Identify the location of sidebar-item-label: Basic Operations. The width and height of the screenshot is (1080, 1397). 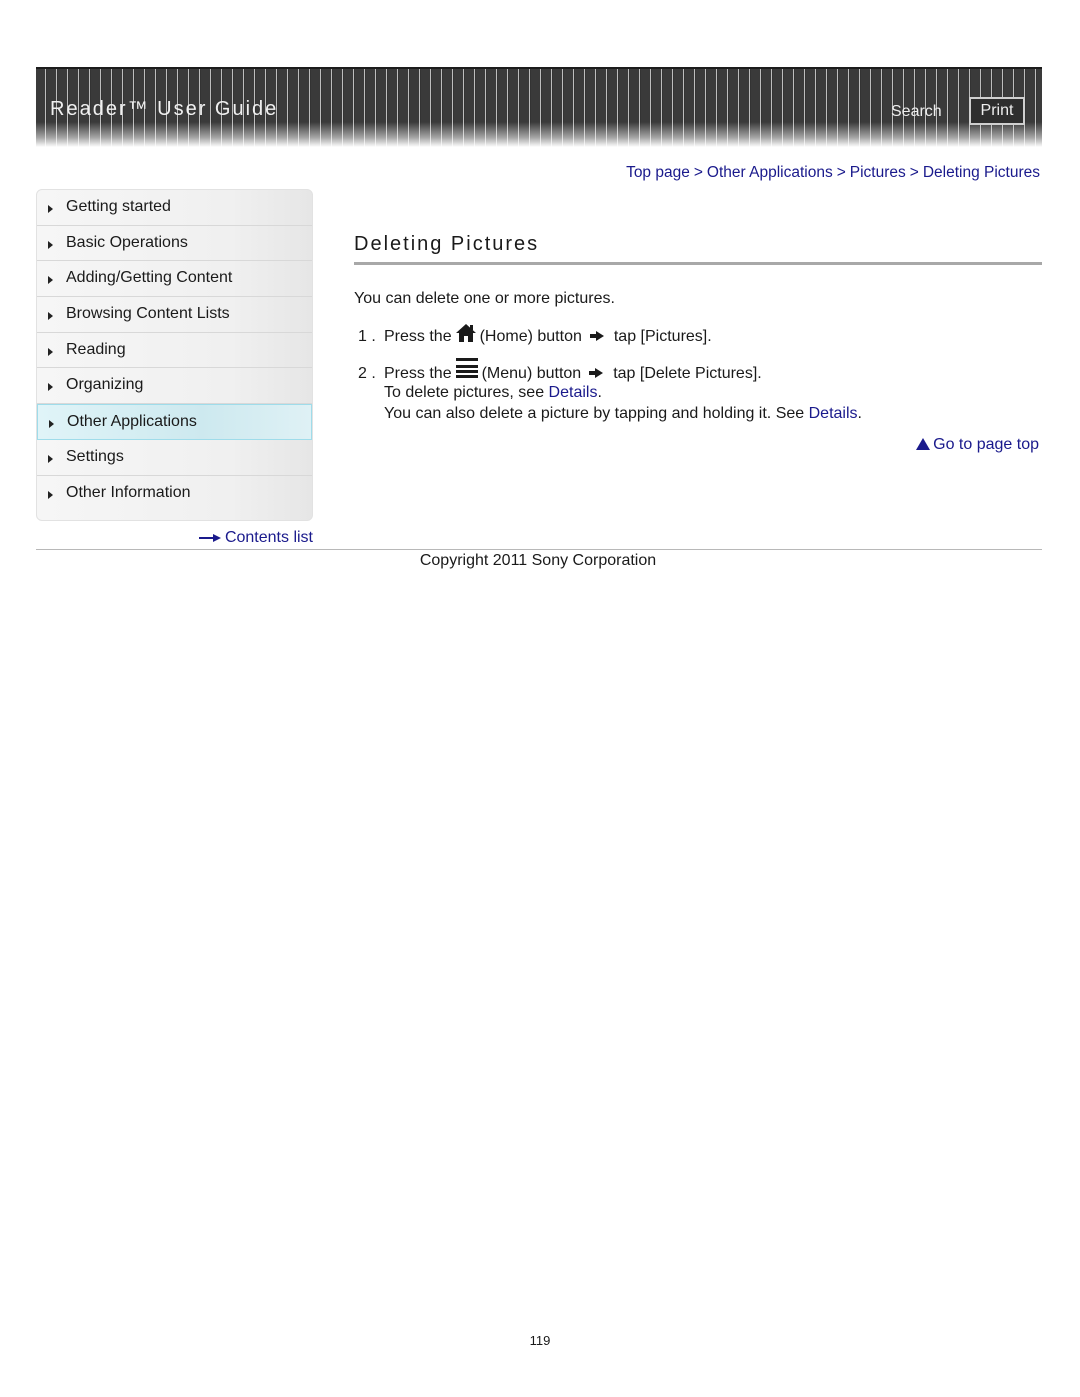
(127, 242).